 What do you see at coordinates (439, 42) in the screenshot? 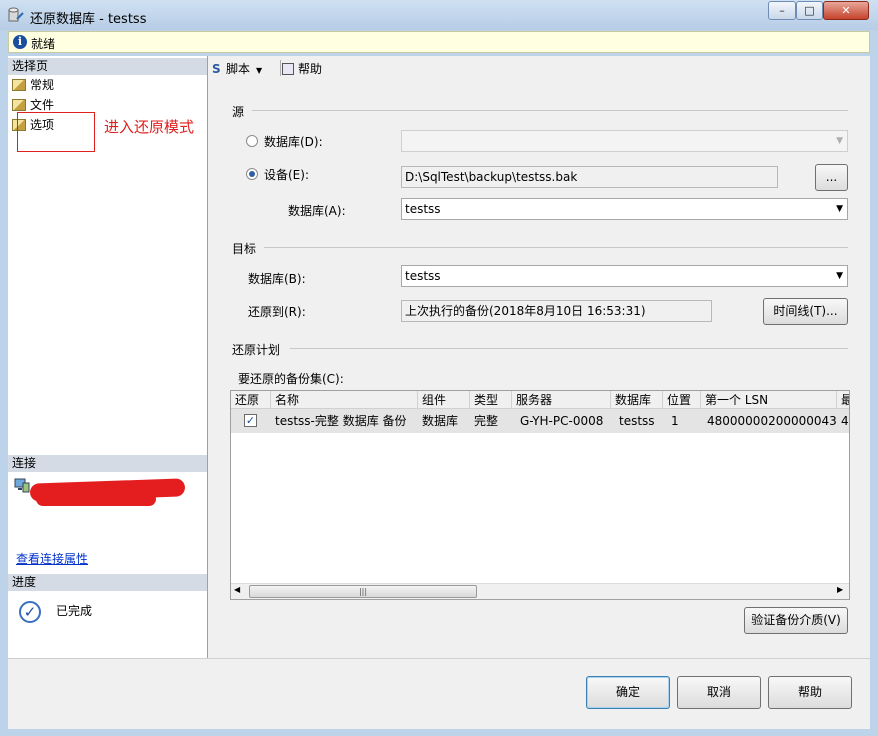
I see `status-bar: i 就绪` at bounding box center [439, 42].